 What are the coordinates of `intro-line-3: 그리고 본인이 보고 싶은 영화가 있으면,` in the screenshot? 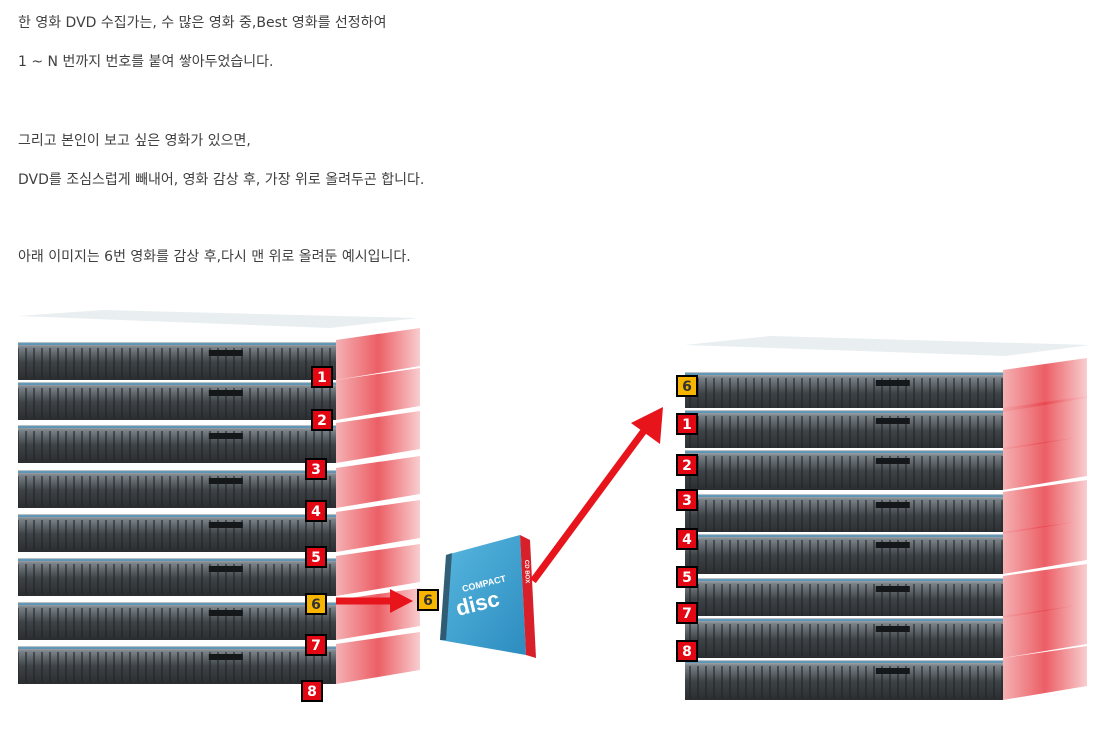 It's located at (134, 141).